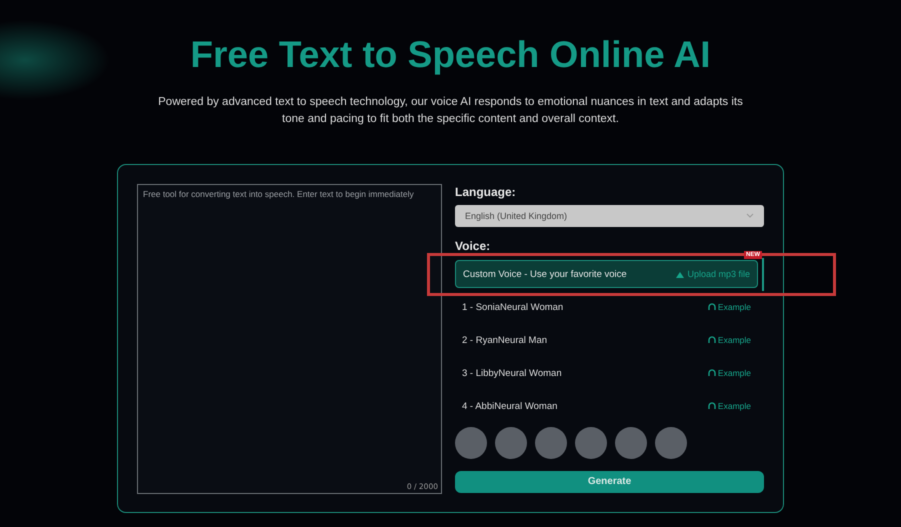 This screenshot has height=527, width=901. What do you see at coordinates (510, 406) in the screenshot?
I see `voice-name: 4 - AbbiNeural Woman` at bounding box center [510, 406].